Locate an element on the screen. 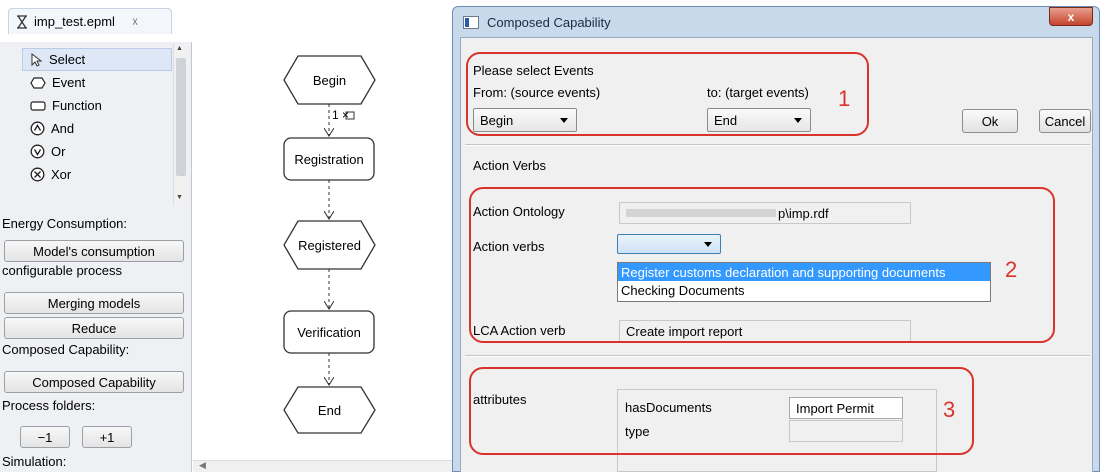 This screenshot has height=472, width=1118. editor-tab-bar: imp_test.epml ☓ is located at coordinates (226, 21).